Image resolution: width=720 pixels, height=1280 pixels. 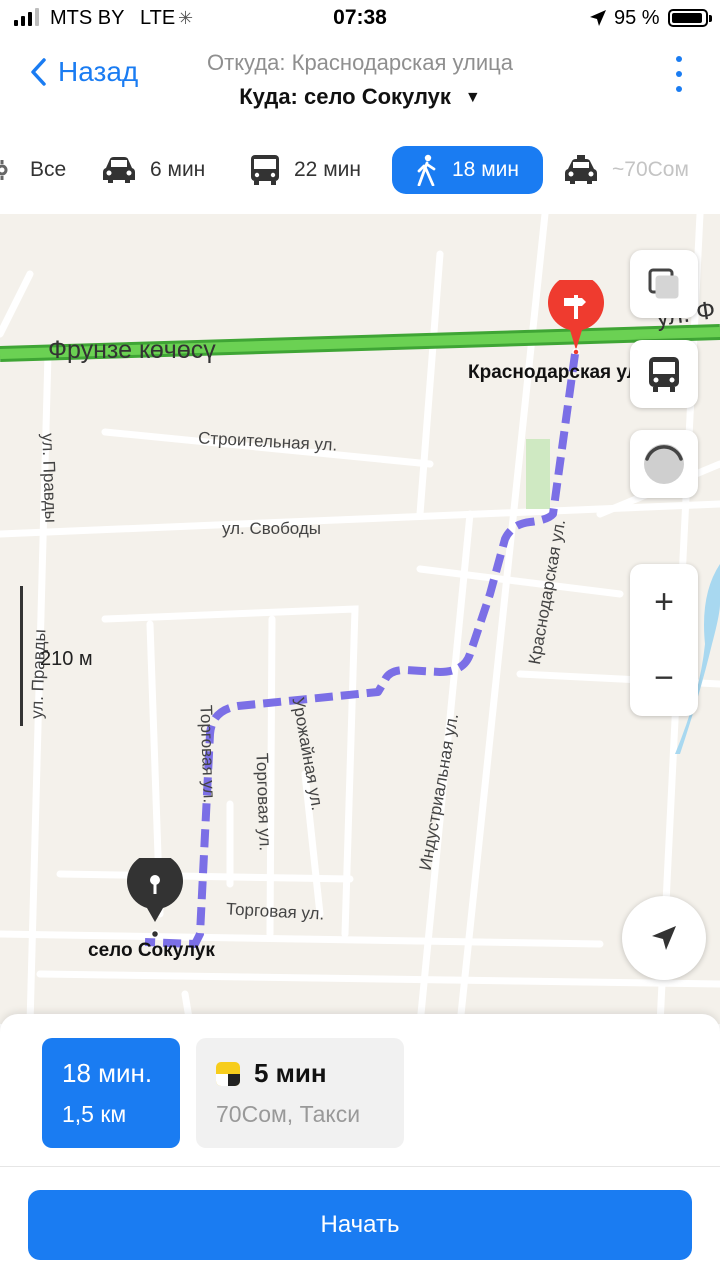 I want to click on tab-taxi: ~70Сом, so click(x=626, y=170).